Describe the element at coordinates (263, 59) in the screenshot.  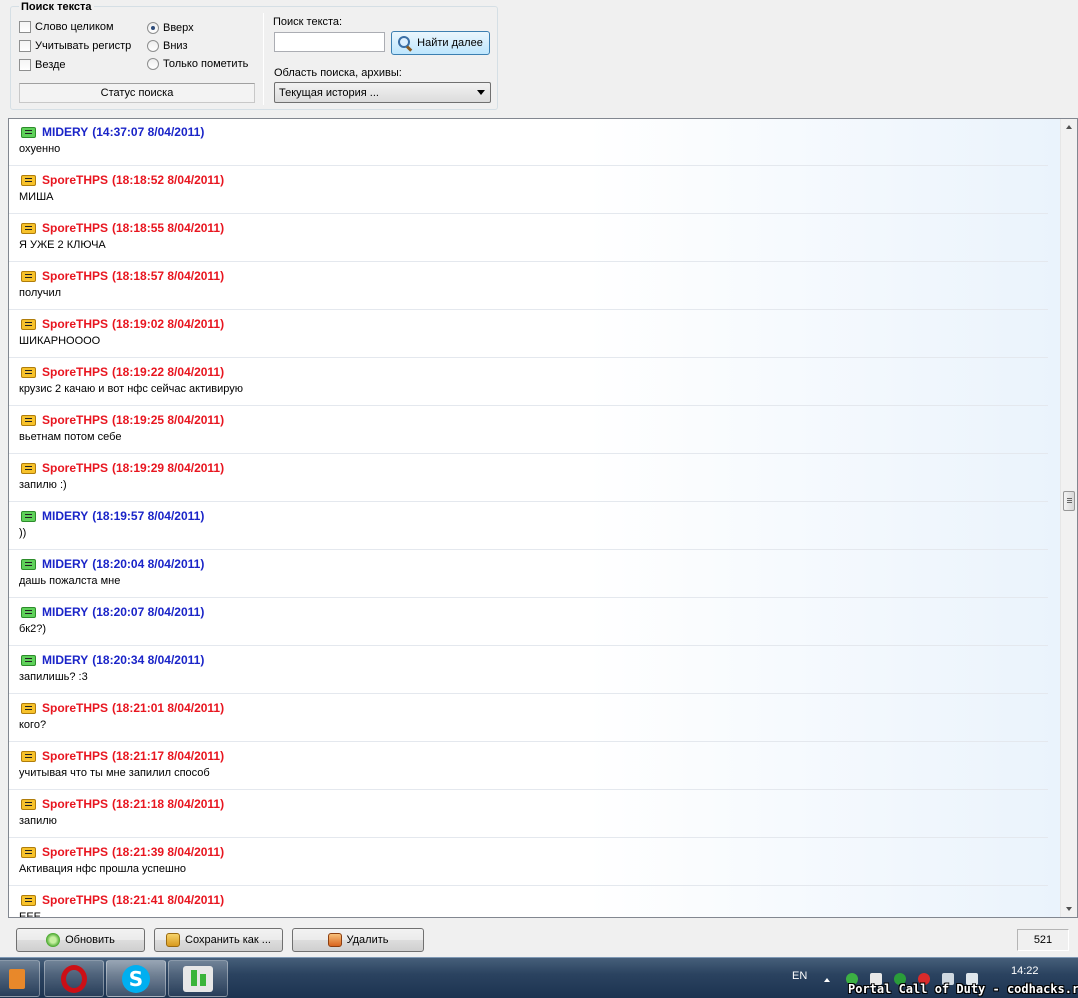
I see `panel-divider` at that location.